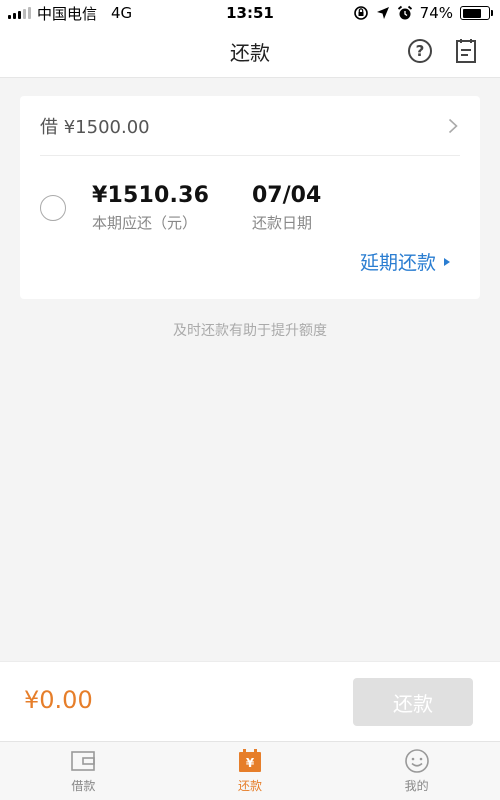  Describe the element at coordinates (397, 263) in the screenshot. I see `extend-repayment-label: 延期还款` at that location.